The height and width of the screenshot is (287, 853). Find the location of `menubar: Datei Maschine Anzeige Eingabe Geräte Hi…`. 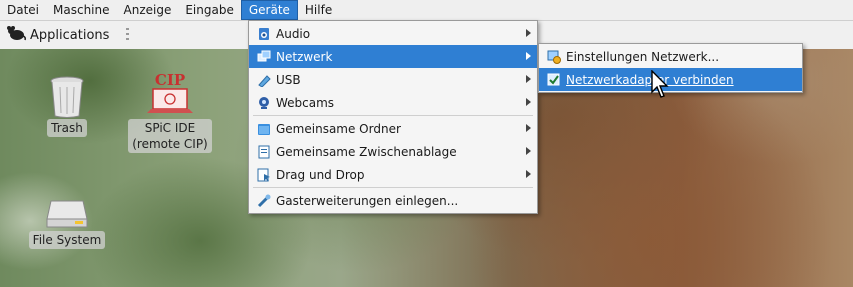

menubar: Datei Maschine Anzeige Eingabe Geräte Hi… is located at coordinates (426, 10).